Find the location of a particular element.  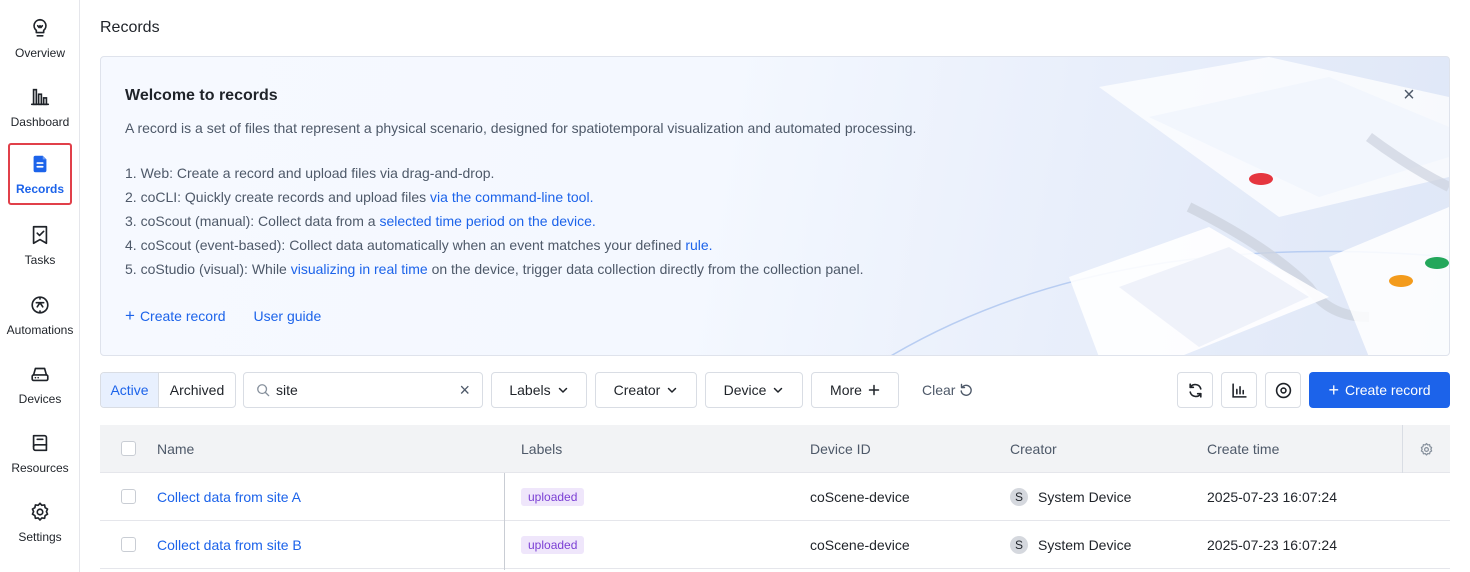

refresh-icon is located at coordinates (1195, 390).